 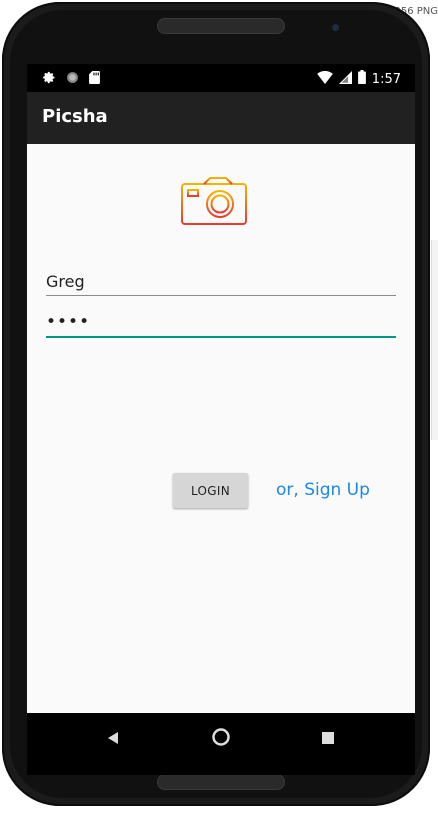 I want to click on top-speaker, so click(x=221, y=26).